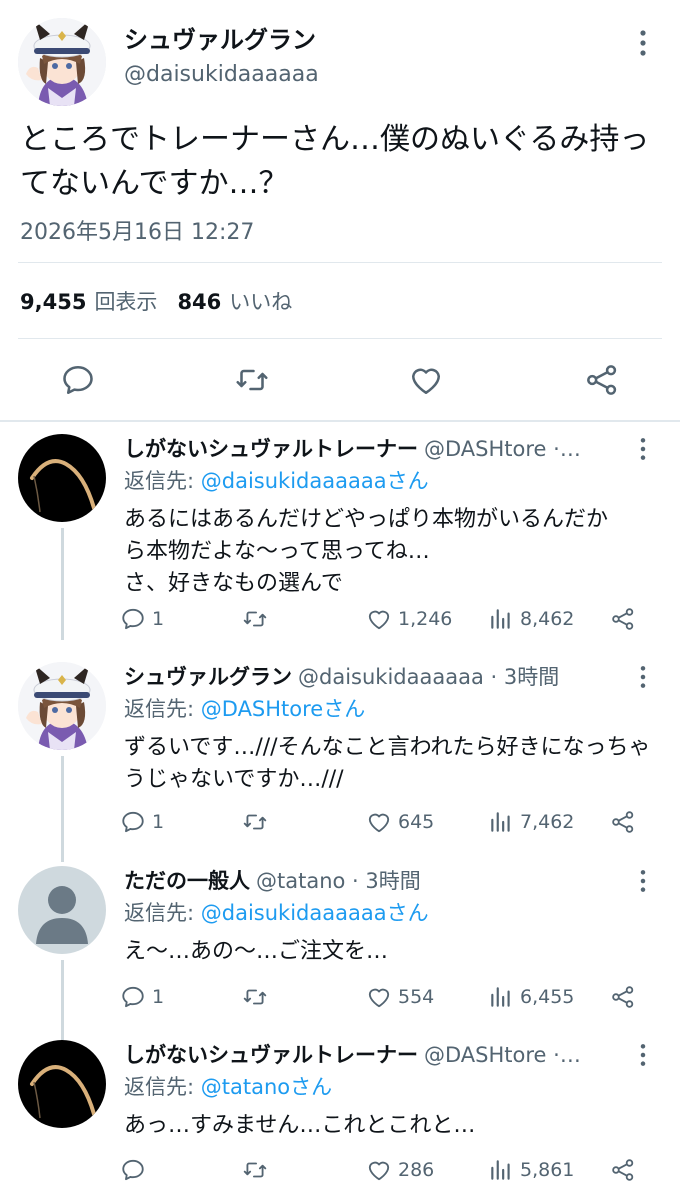 The height and width of the screenshot is (1200, 680). Describe the element at coordinates (137, 230) in the screenshot. I see `tweet-timestamp: 2026年5月16日 12:27` at that location.